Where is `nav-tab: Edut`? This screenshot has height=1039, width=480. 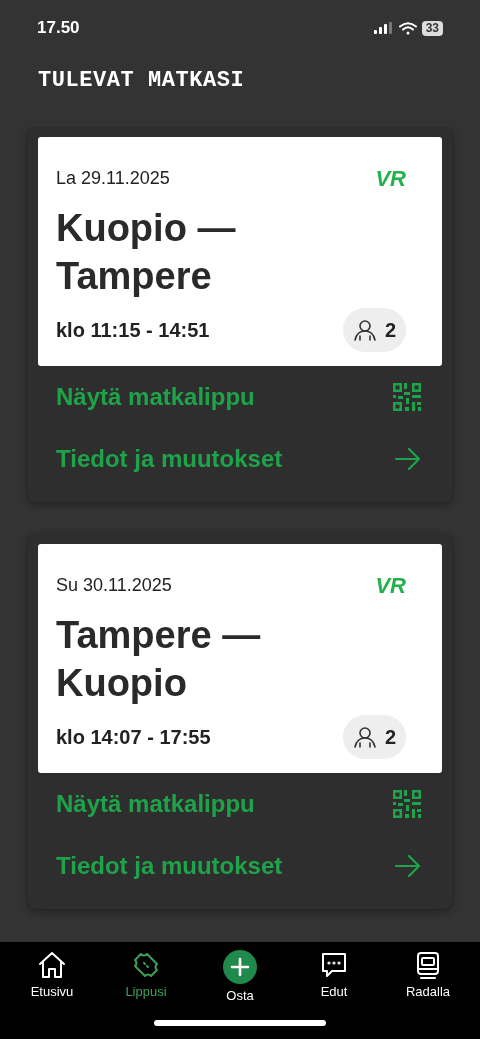 nav-tab: Edut is located at coordinates (334, 978).